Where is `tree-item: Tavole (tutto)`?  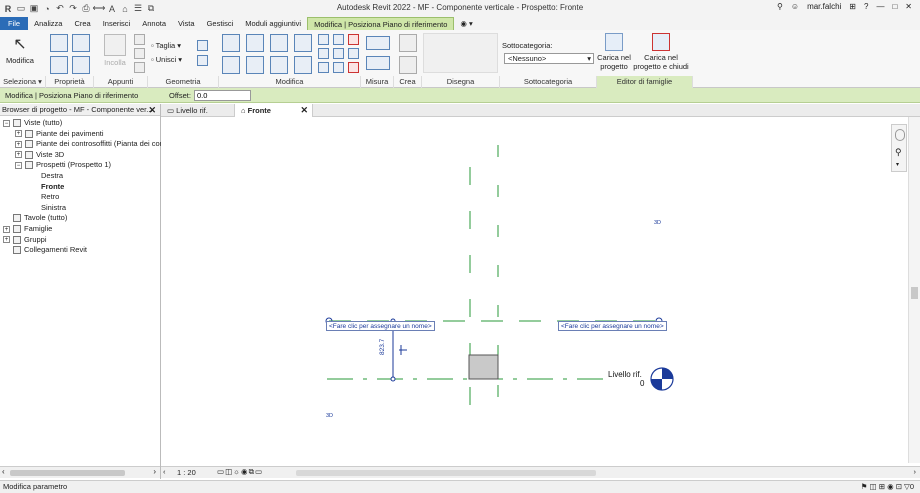 tree-item: Tavole (tutto) is located at coordinates (35, 218).